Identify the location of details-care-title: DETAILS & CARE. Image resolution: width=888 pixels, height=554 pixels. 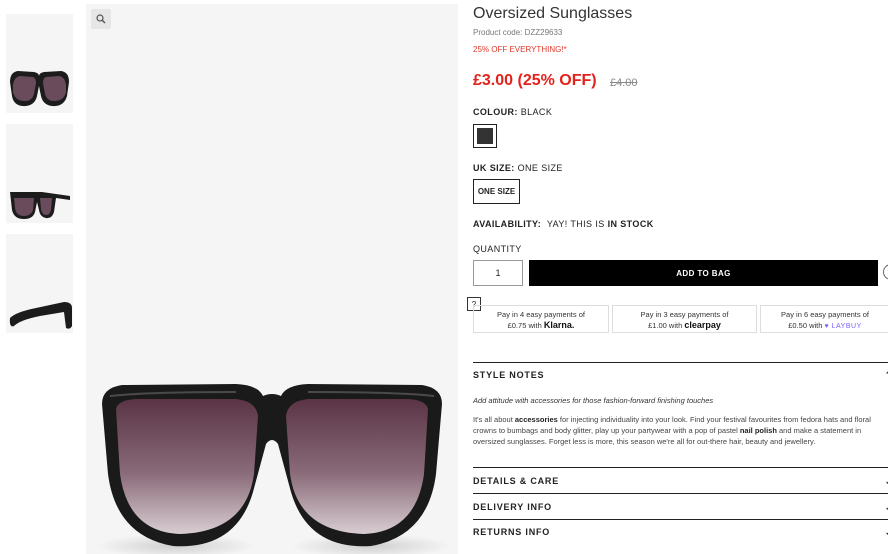
(516, 481).